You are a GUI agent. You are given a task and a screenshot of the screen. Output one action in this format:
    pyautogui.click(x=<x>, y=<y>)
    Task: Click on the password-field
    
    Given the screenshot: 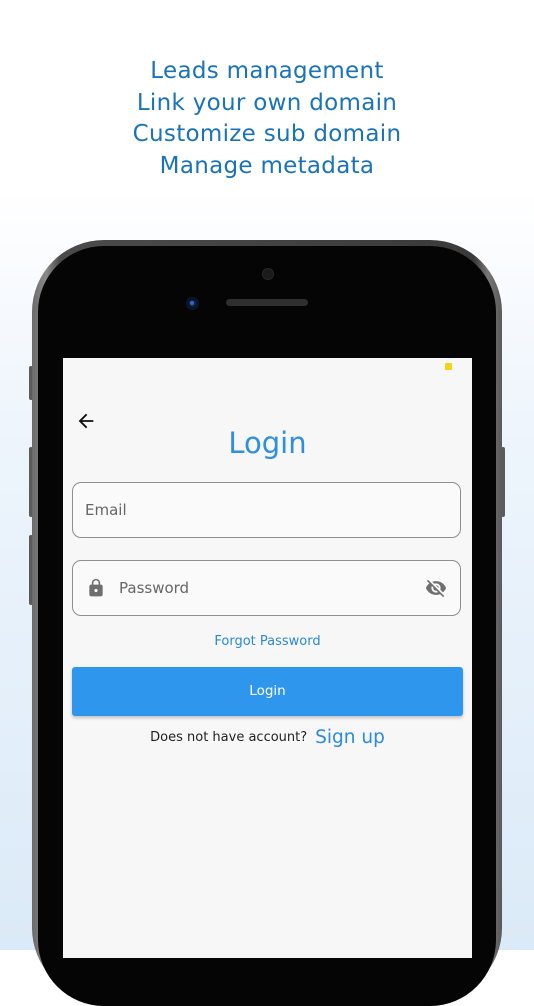 What is the action you would take?
    pyautogui.click(x=266, y=588)
    